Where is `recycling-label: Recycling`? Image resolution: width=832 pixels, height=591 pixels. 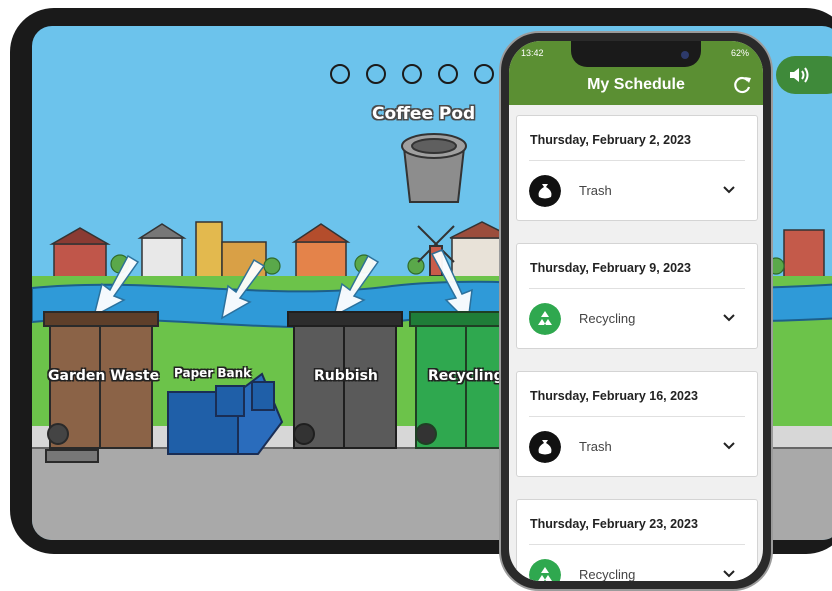 recycling-label: Recycling is located at coordinates (466, 376).